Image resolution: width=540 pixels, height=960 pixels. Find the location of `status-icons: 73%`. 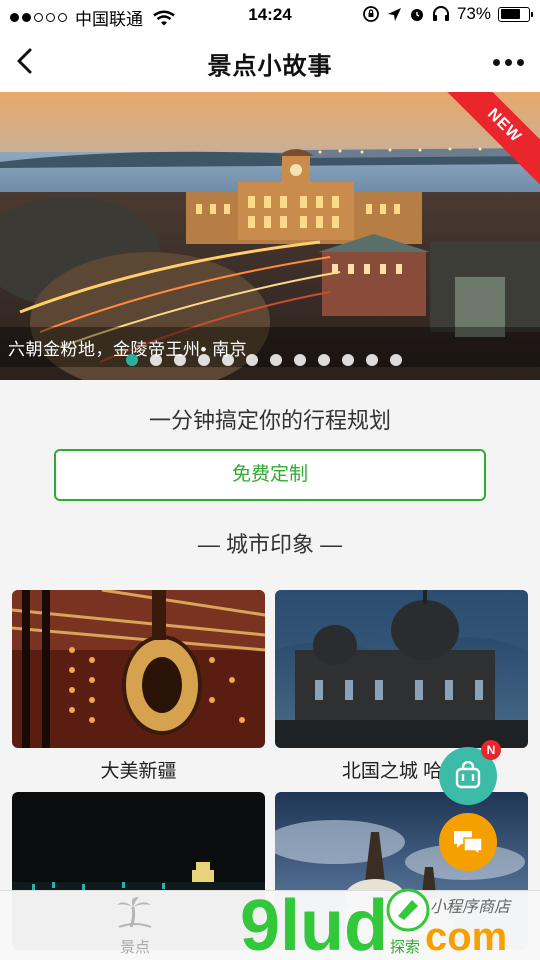

status-icons: 73% is located at coordinates (447, 14).